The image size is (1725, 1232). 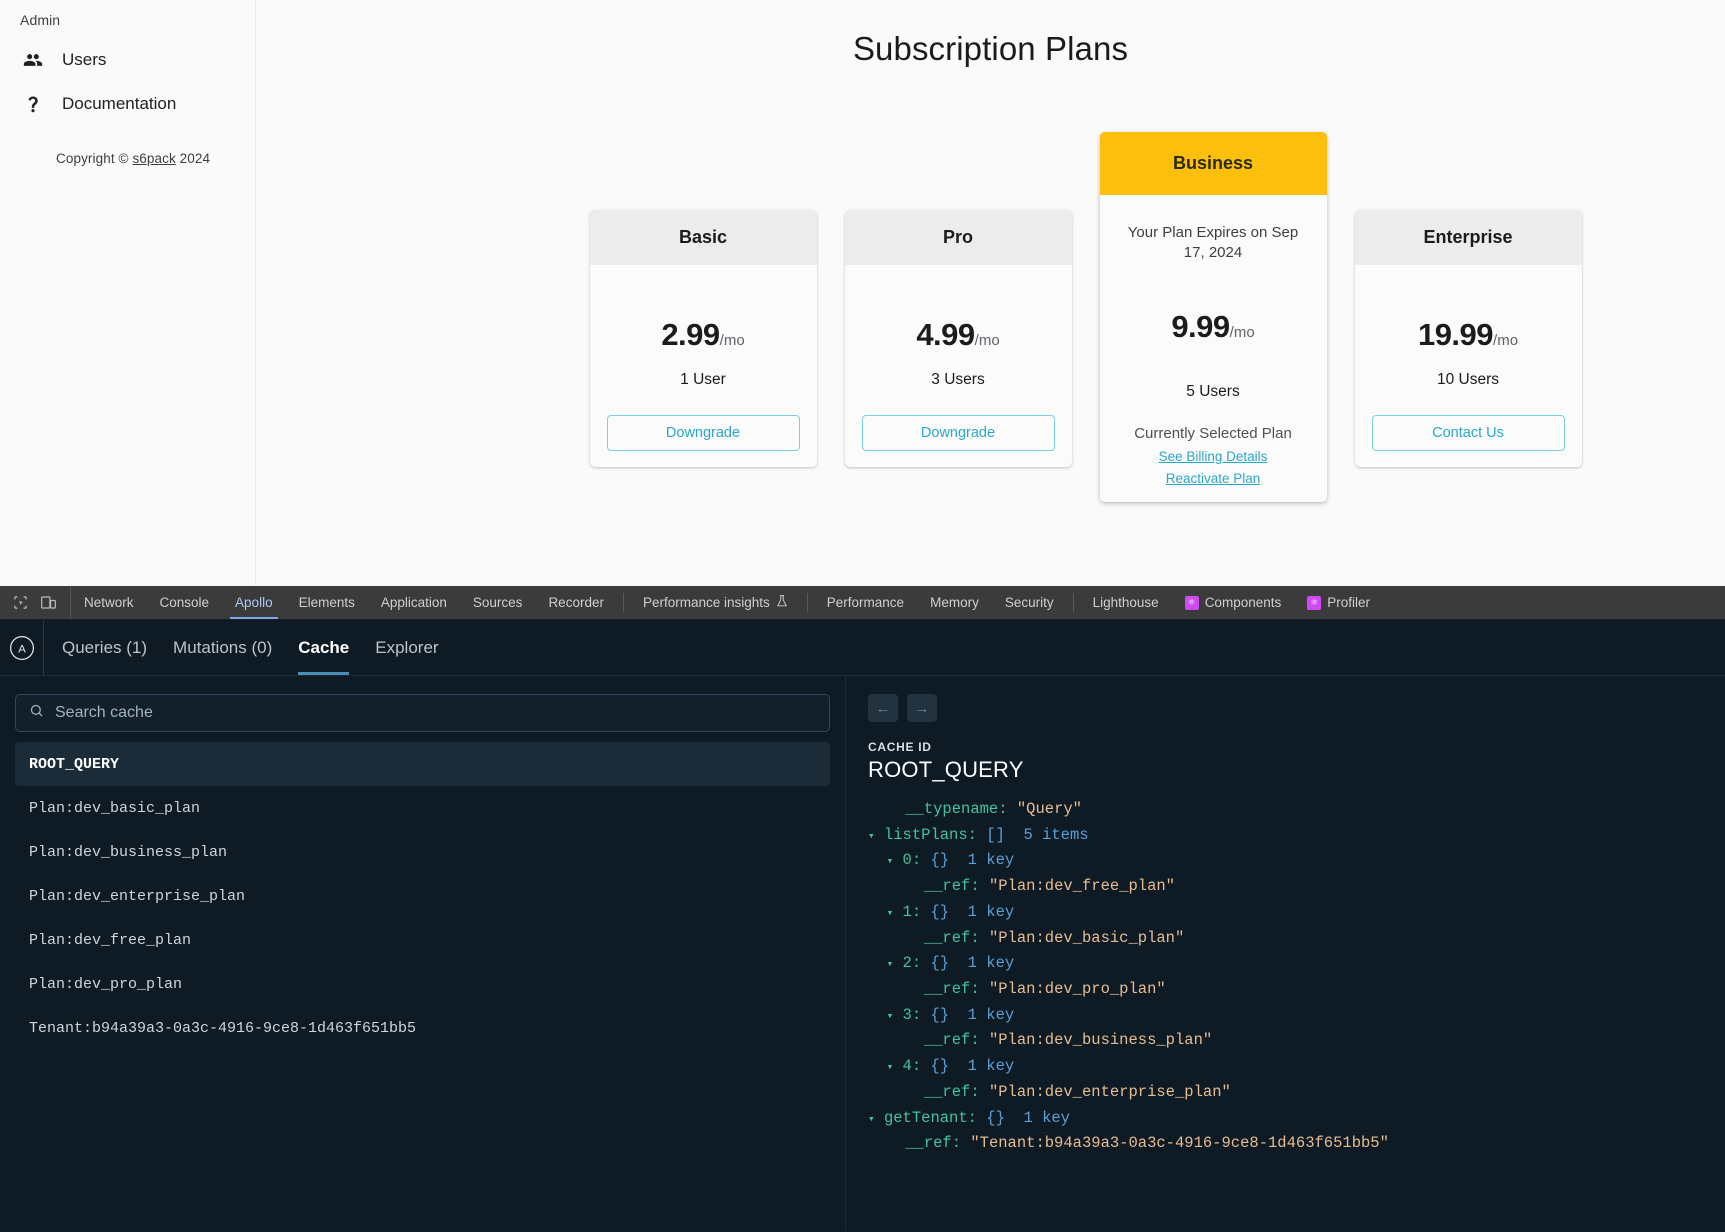 What do you see at coordinates (922, 708) in the screenshot?
I see `cache-nav-forward-button: →` at bounding box center [922, 708].